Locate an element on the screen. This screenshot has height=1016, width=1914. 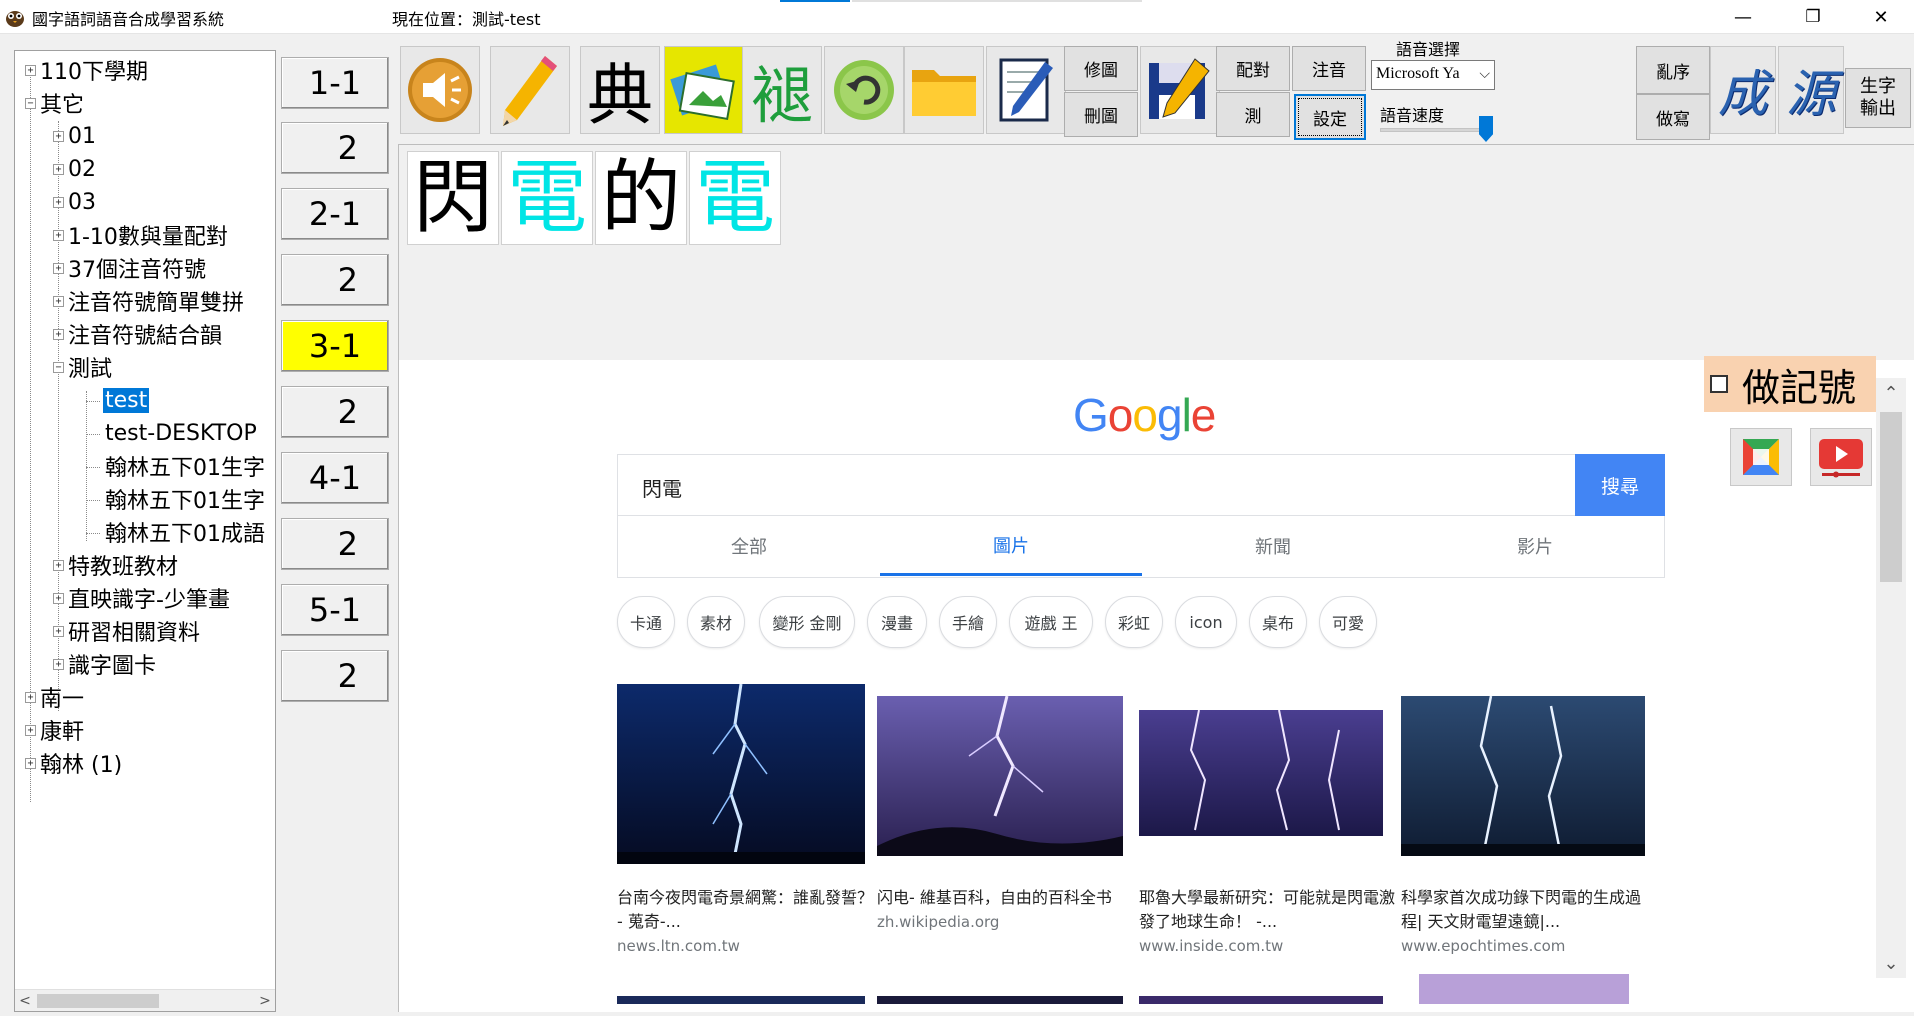
tree-item: + 特教班教材 is located at coordinates (115, 565).